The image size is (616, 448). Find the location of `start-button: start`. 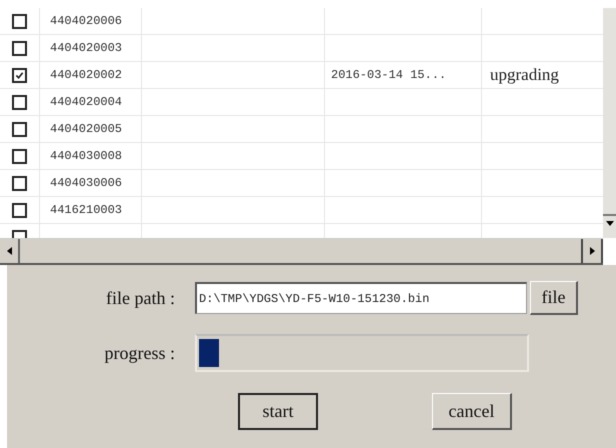

start-button: start is located at coordinates (278, 411).